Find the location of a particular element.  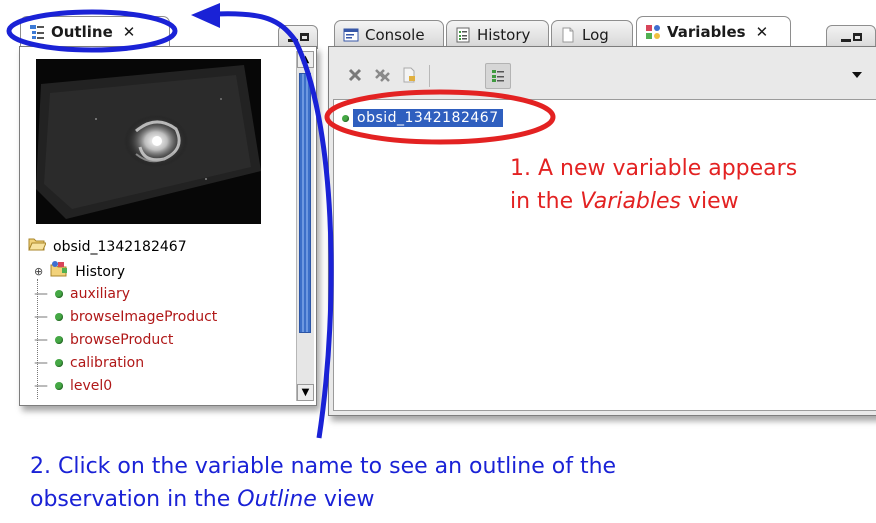

history-folder-icon is located at coordinates (59, 271).